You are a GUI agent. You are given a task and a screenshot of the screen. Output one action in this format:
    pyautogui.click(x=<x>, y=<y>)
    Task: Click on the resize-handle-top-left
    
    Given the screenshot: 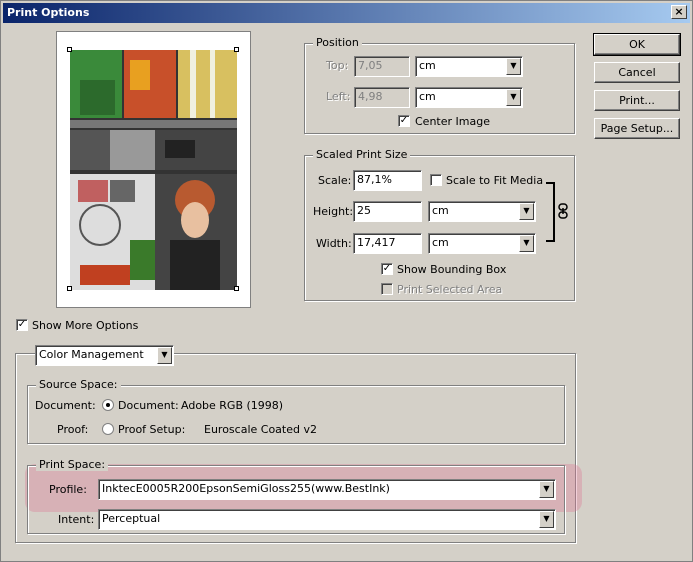 What is the action you would take?
    pyautogui.click(x=69, y=49)
    